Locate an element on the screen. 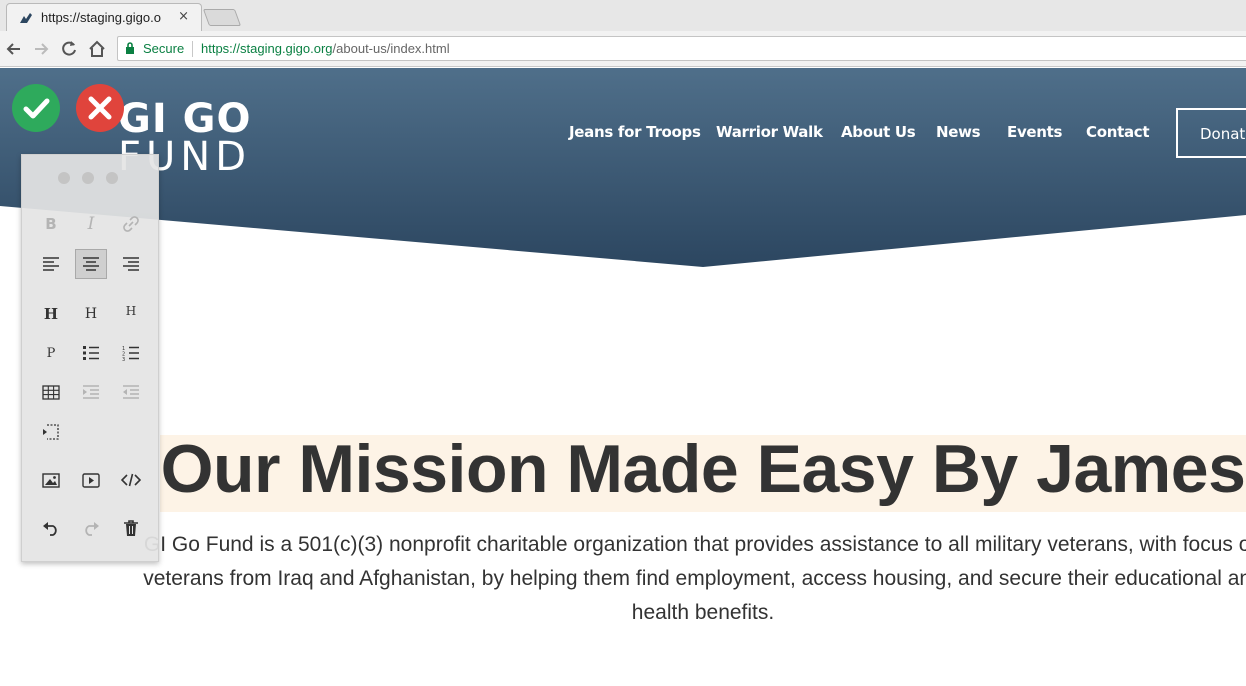  bold-button: B is located at coordinates (51, 224).